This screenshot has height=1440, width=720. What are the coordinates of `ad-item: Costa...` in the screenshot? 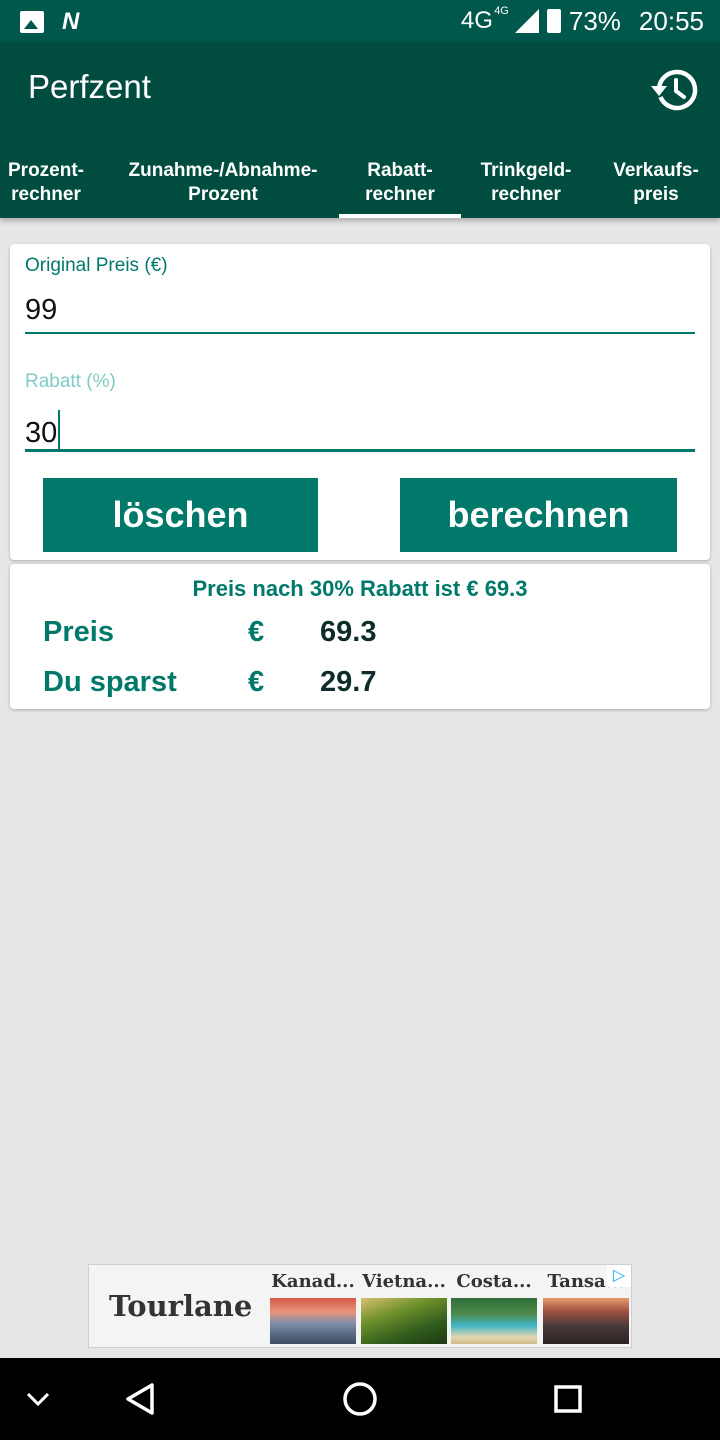 It's located at (494, 1307).